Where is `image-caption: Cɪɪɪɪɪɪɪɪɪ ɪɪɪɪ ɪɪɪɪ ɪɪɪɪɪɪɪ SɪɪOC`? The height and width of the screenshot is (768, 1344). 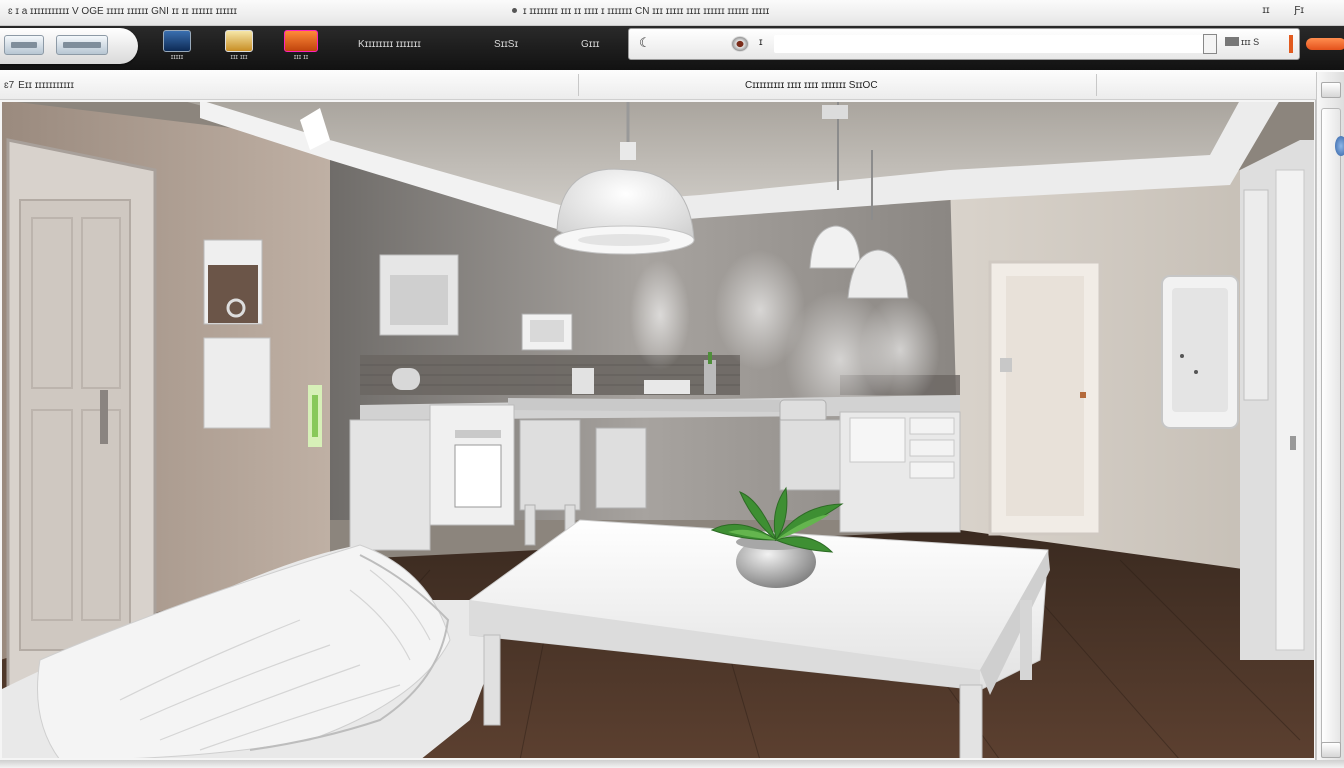
image-caption: Cɪɪɪɪɪɪɪɪɪ ɪɪɪɪ ɪɪɪɪ ɪɪɪɪɪɪɪ SɪɪOC is located at coordinates (811, 85).